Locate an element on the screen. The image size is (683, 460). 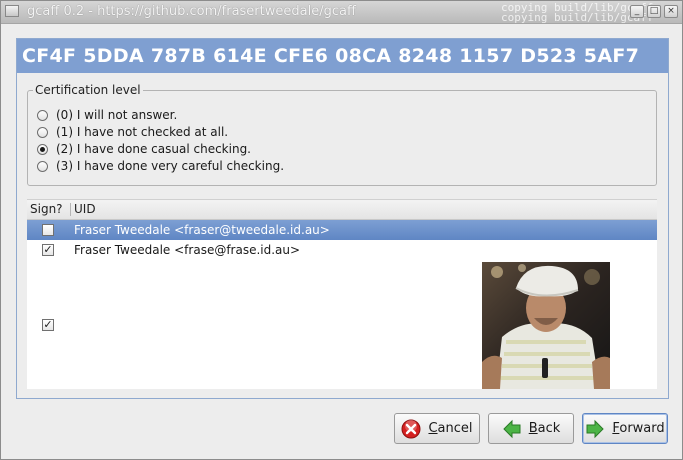
cert-option-1: (1) I have not checked at all. is located at coordinates (132, 132).